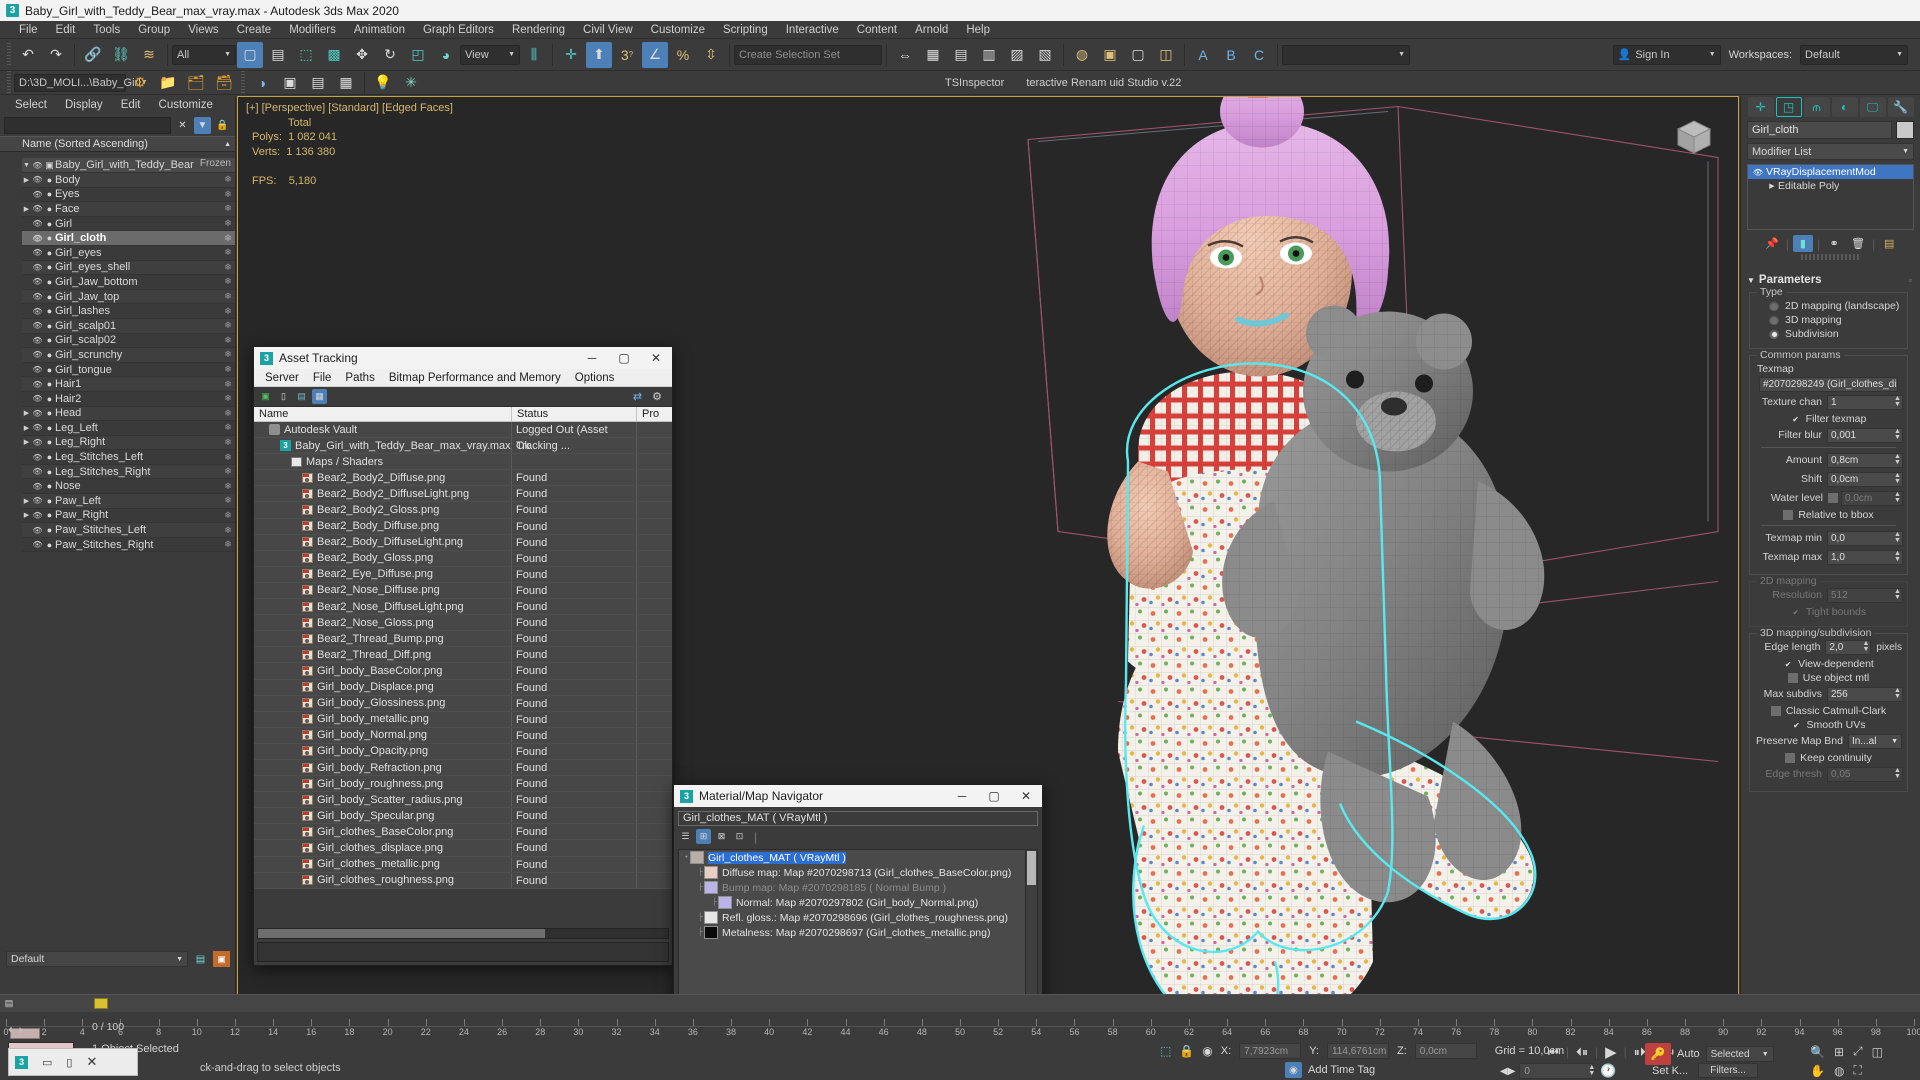 Image resolution: width=1920 pixels, height=1080 pixels. What do you see at coordinates (1259, 55) in the screenshot?
I see `slate-c-icon: C` at bounding box center [1259, 55].